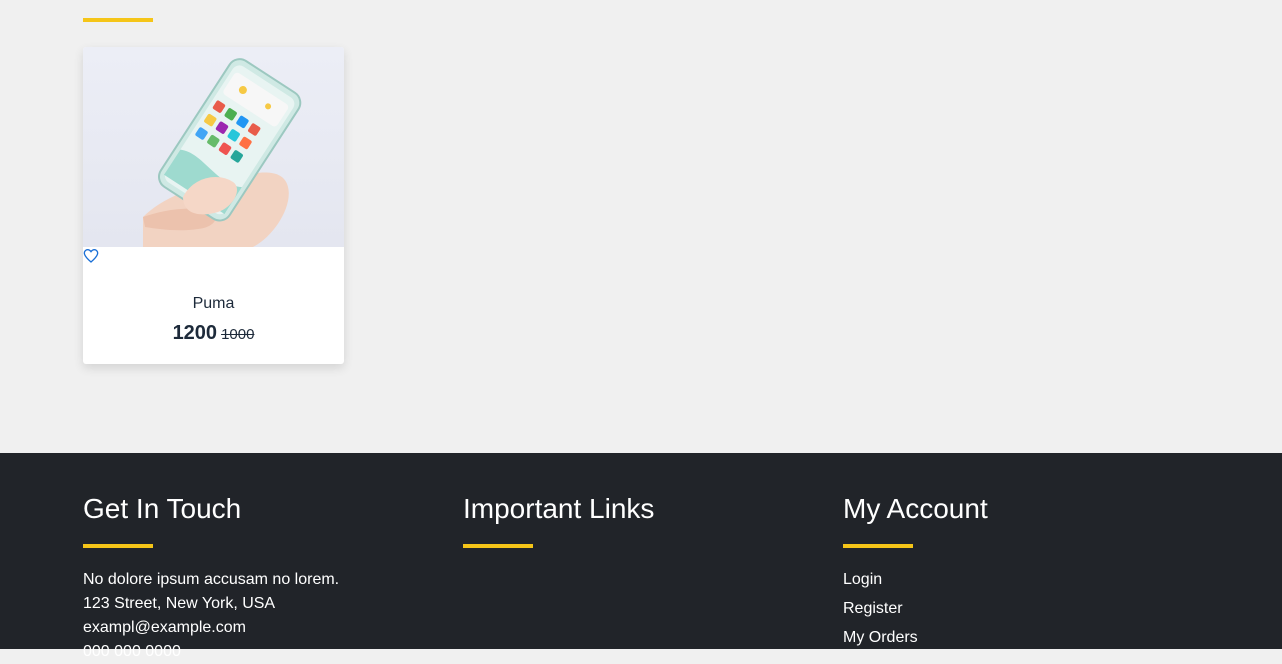 The height and width of the screenshot is (664, 1282). Describe the element at coordinates (498, 546) in the screenshot. I see `footer-links-accent-bar` at that location.